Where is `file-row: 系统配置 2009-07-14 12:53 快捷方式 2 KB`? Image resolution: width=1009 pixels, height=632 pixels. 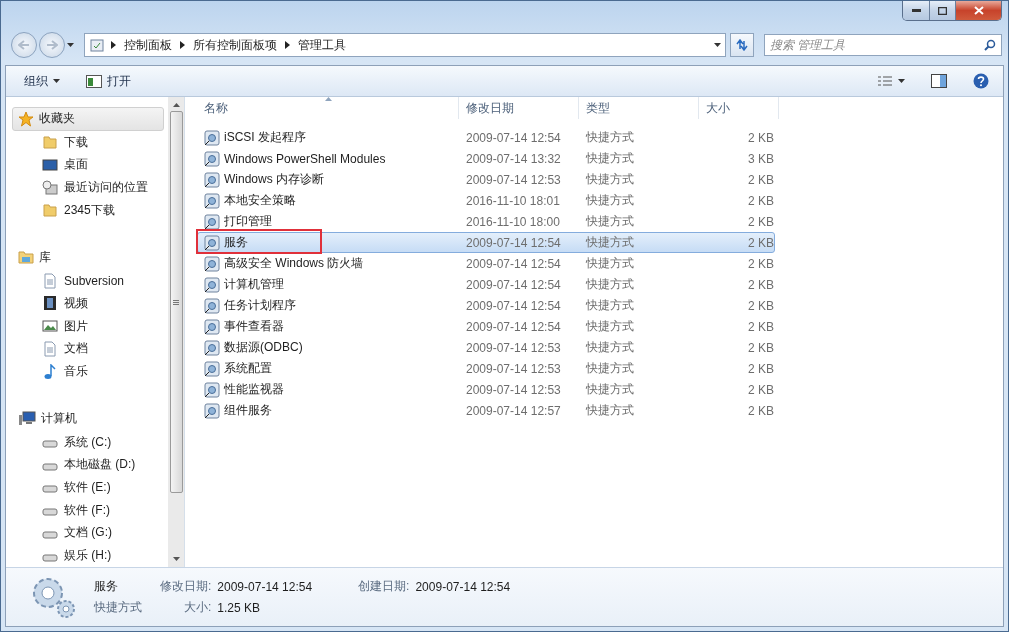 file-row: 系统配置 2009-07-14 12:53 快捷方式 2 KB is located at coordinates (486, 368).